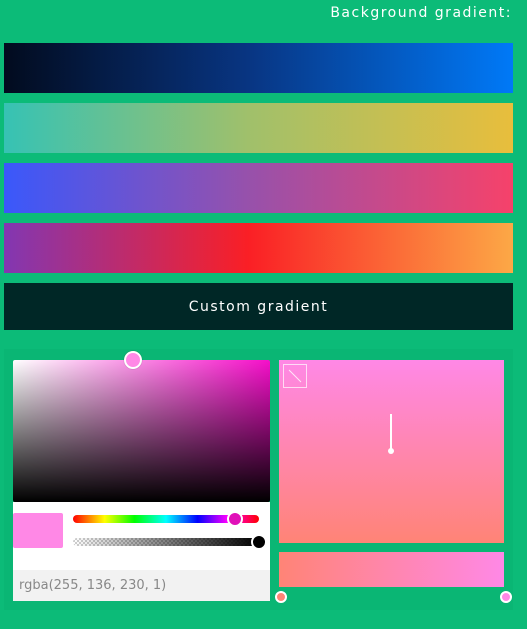 The width and height of the screenshot is (527, 629). Describe the element at coordinates (281, 597) in the screenshot. I see `gradient-stop-handle-start` at that location.